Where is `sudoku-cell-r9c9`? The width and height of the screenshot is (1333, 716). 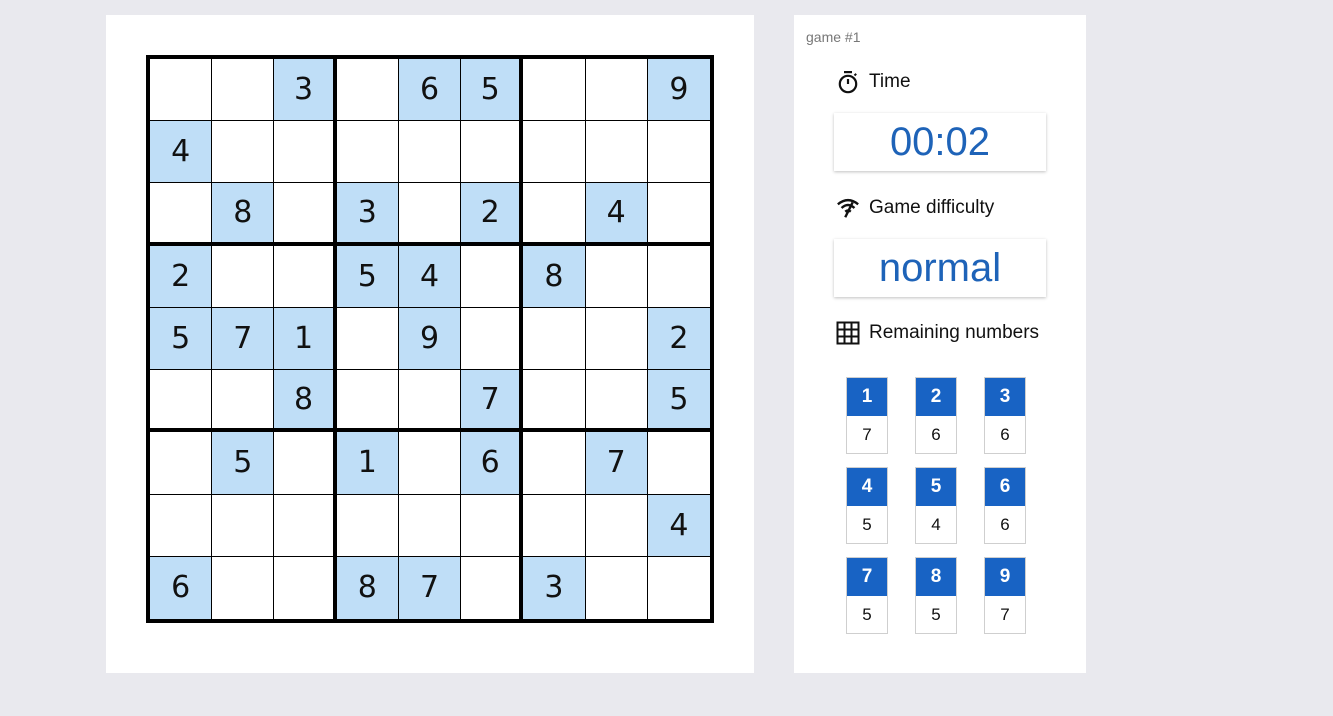
sudoku-cell-r9c9 is located at coordinates (678, 587).